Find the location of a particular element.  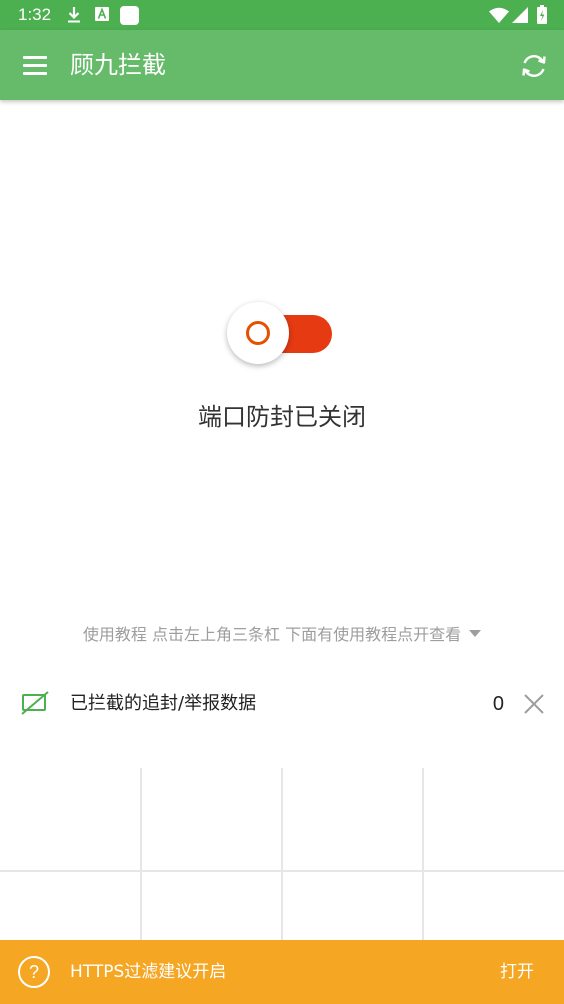

question-mark-icon: ? is located at coordinates (34, 972).